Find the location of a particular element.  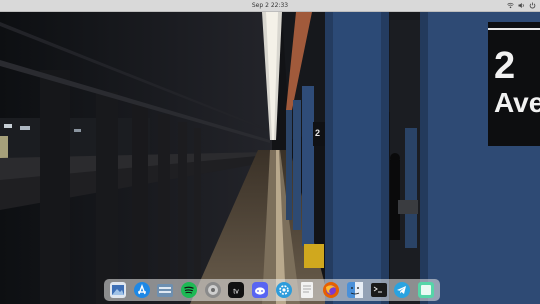

finder-icon is located at coordinates (355, 290).